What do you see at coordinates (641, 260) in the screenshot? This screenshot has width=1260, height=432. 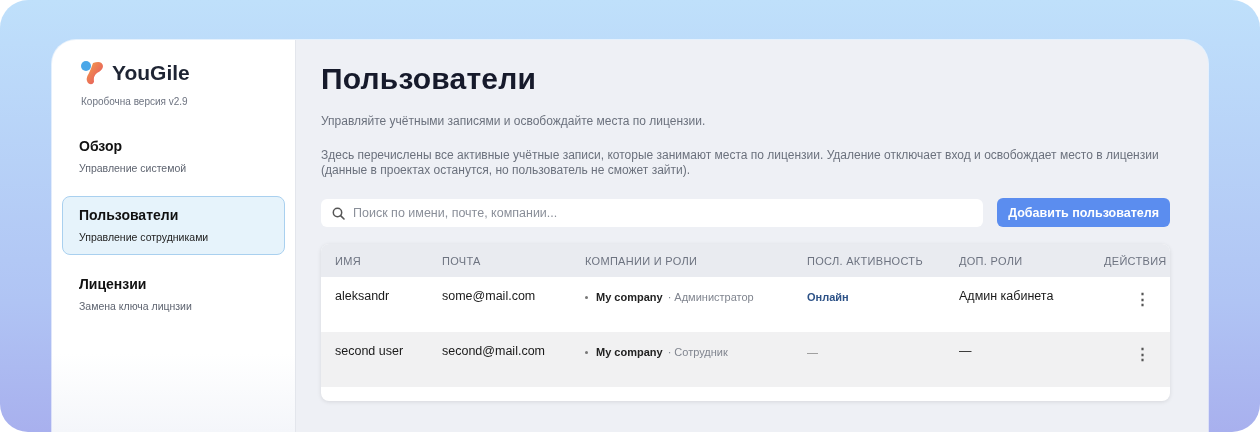 I see `column-header: КОМПАНИИ И РОЛИ` at bounding box center [641, 260].